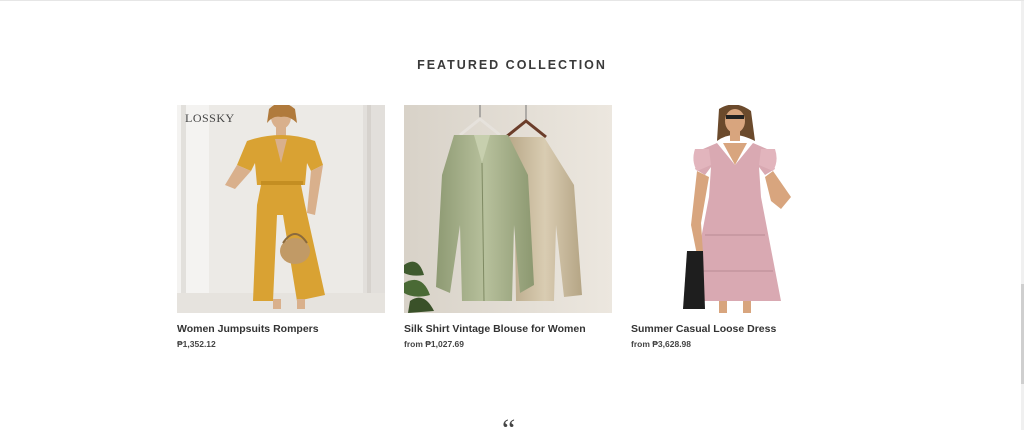  I want to click on product-title: Women Jumpsuits Rompers, so click(281, 329).